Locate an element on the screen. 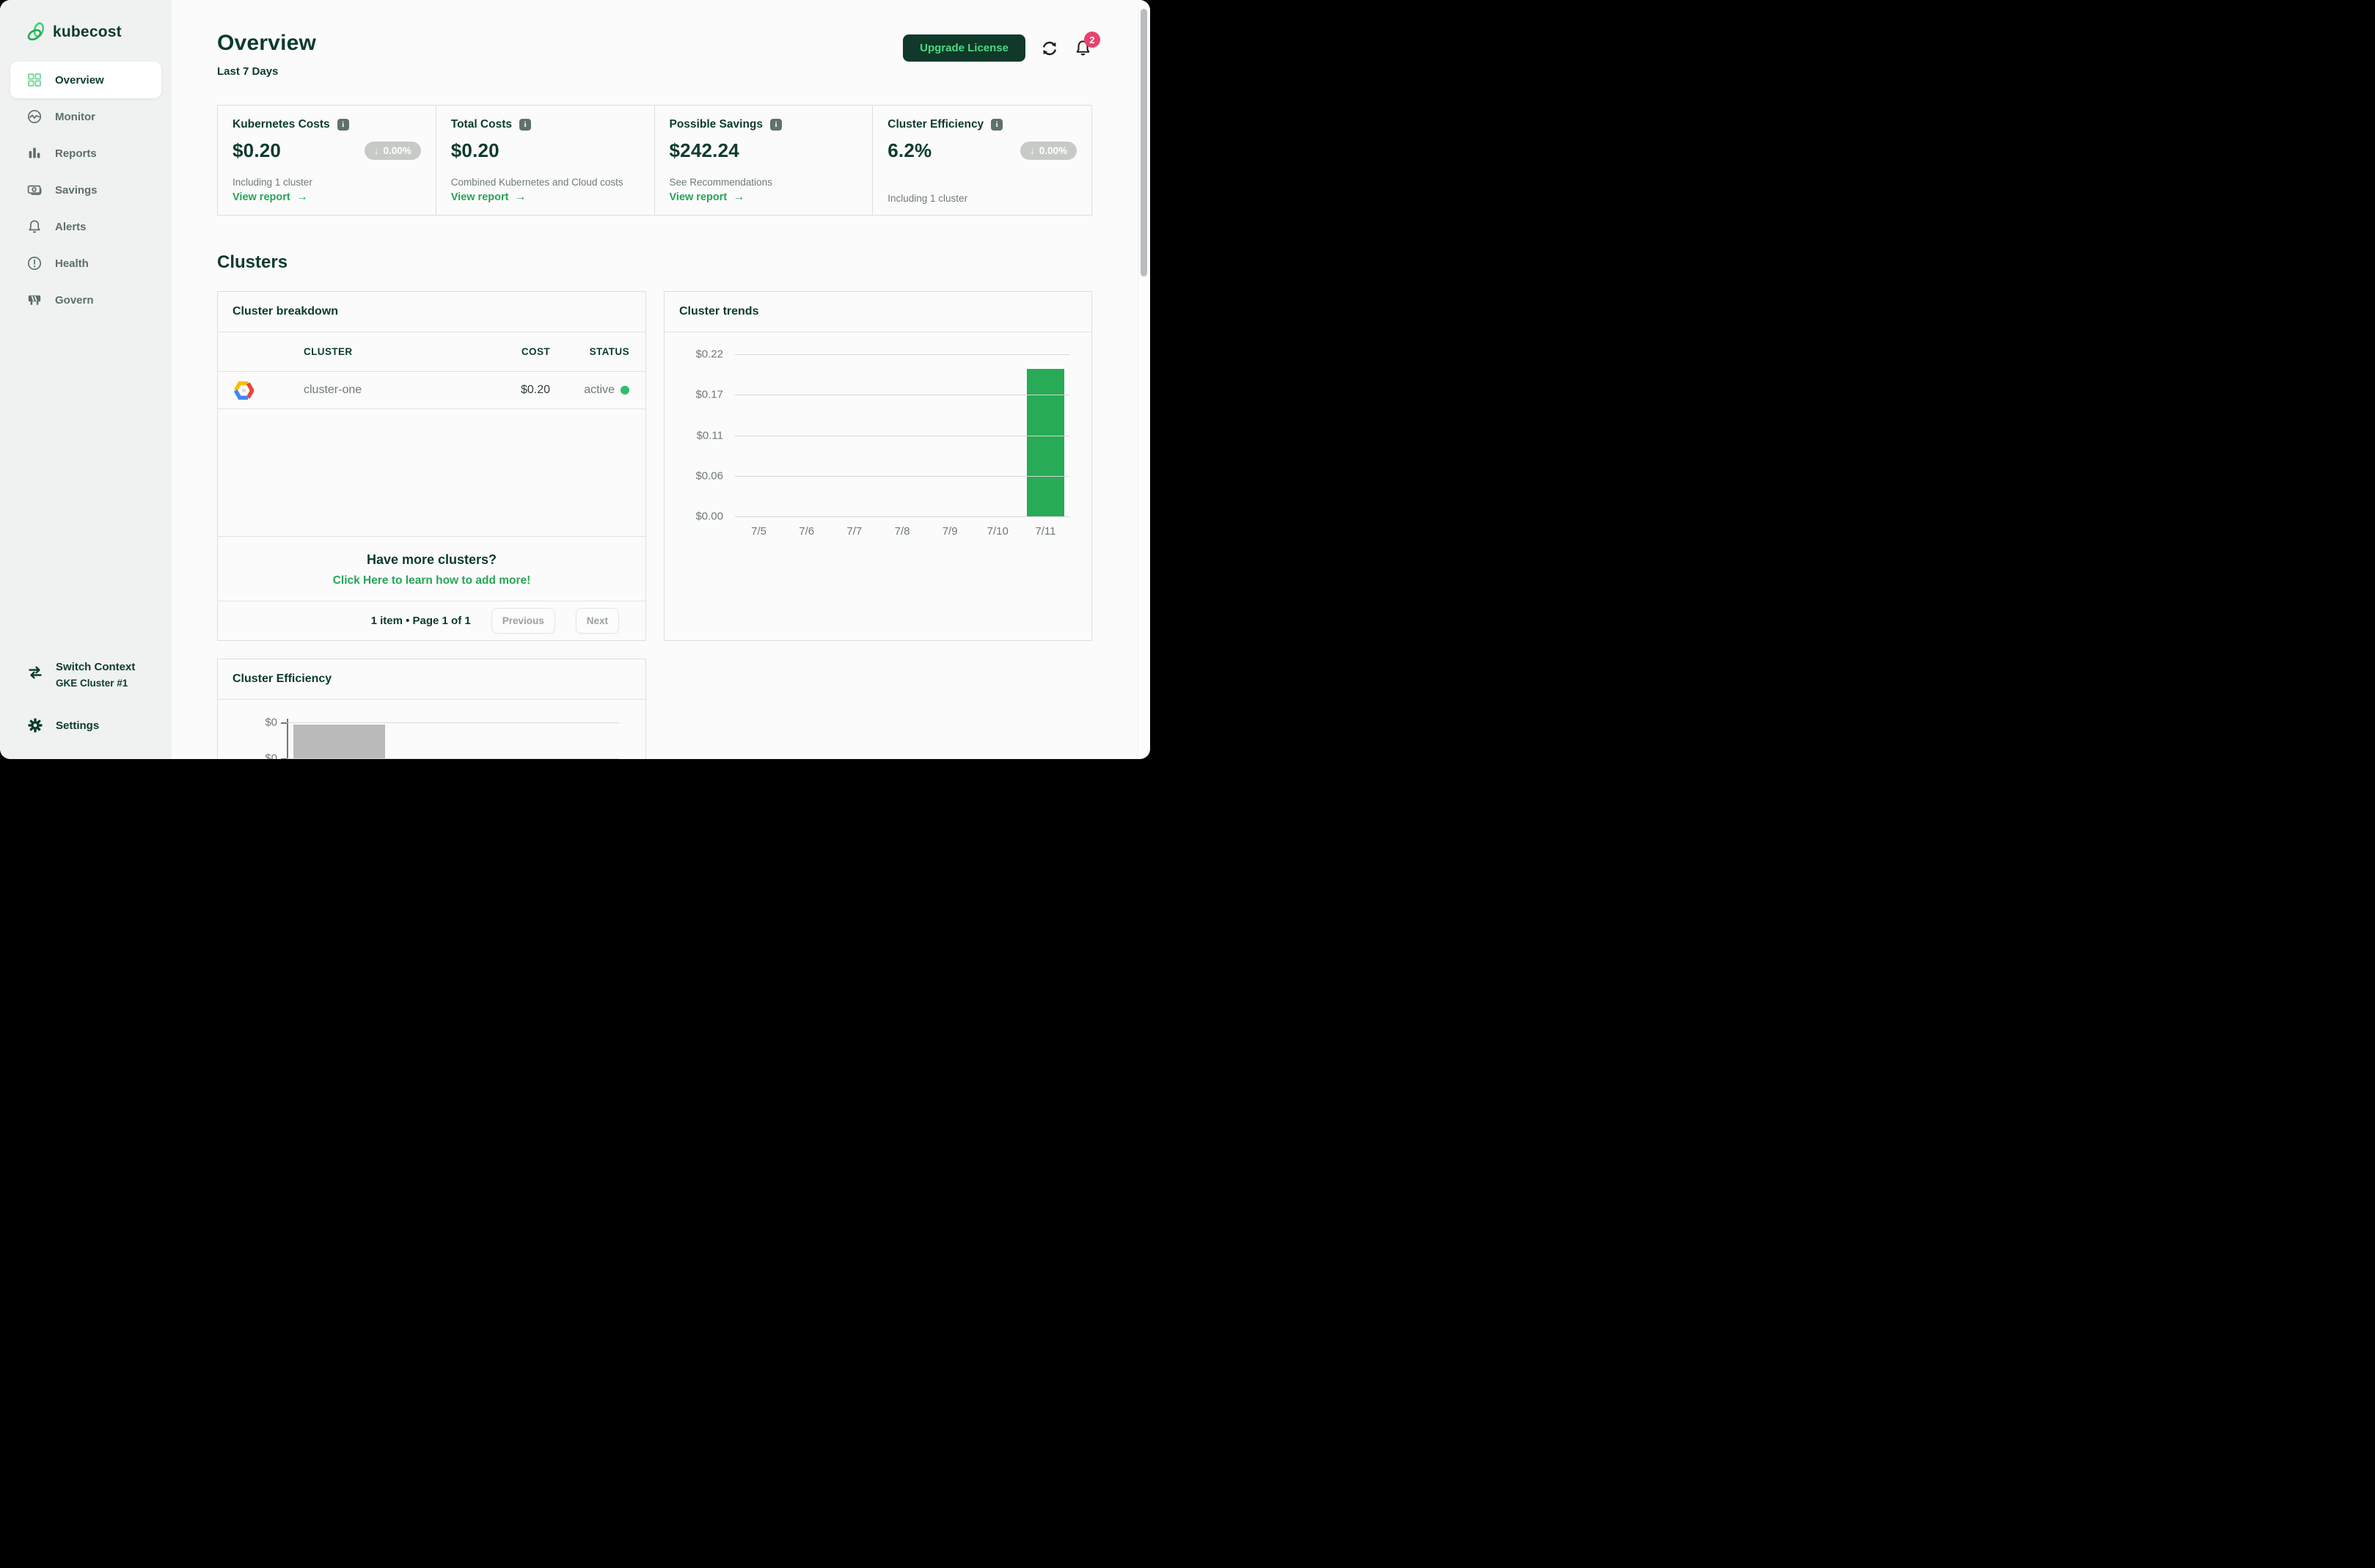 This screenshot has height=1568, width=2375. sidebar-item-alerts: Alerts is located at coordinates (85, 226).